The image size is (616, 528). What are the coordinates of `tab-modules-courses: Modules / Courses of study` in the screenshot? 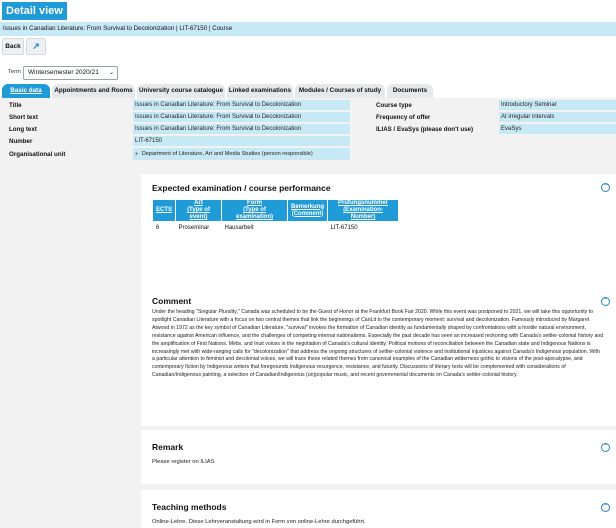 It's located at (340, 91).